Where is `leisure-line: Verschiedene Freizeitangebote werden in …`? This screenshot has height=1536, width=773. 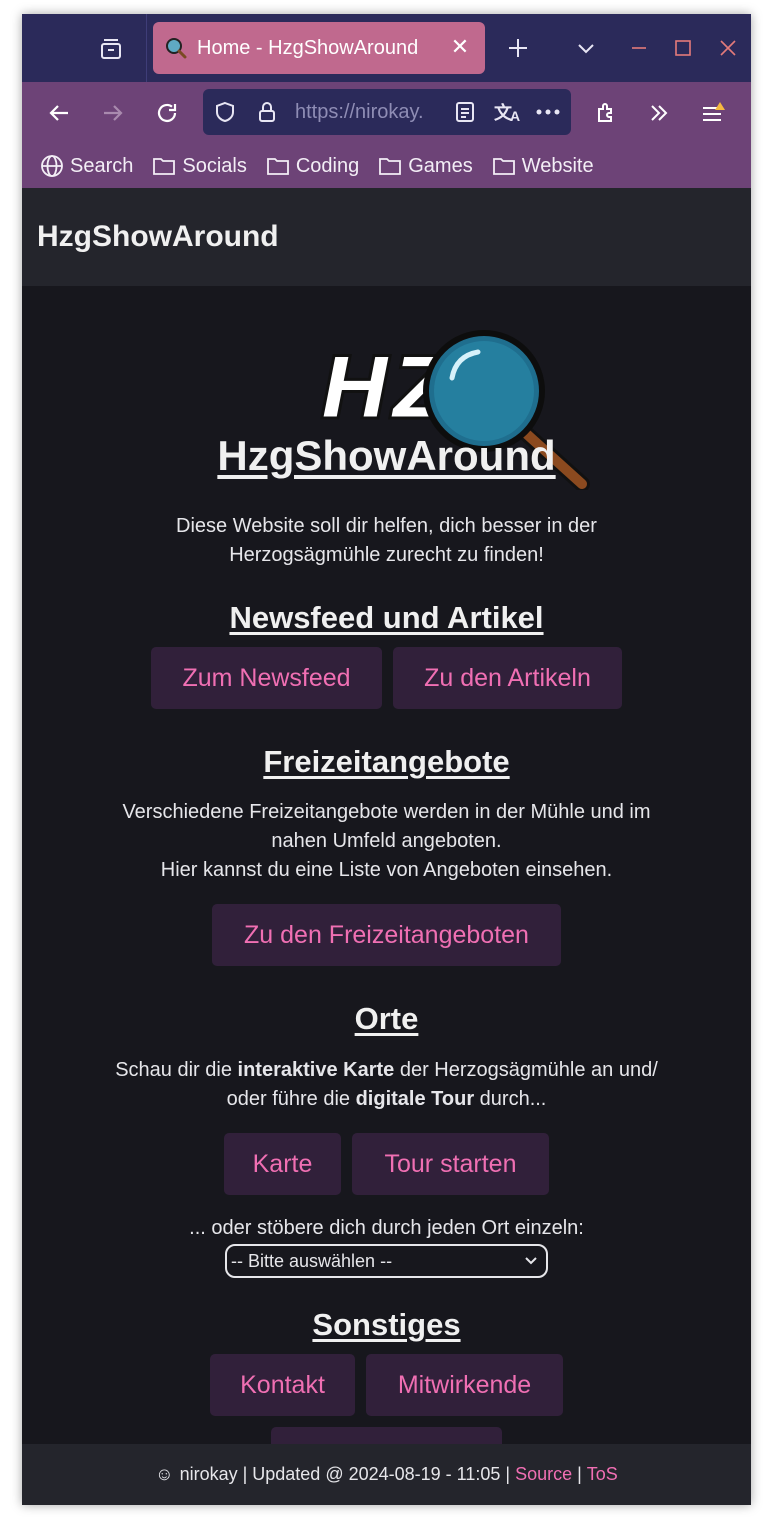 leisure-line: Verschiedene Freizeitangebote werden in … is located at coordinates (386, 812).